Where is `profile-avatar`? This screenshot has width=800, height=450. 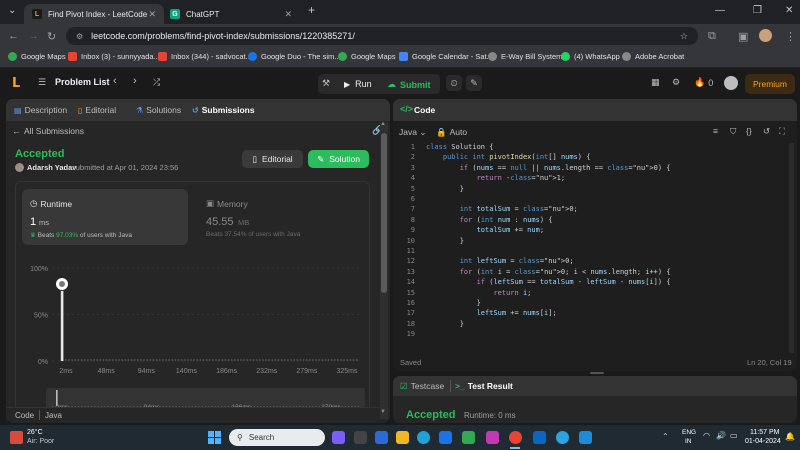 profile-avatar is located at coordinates (765, 35).